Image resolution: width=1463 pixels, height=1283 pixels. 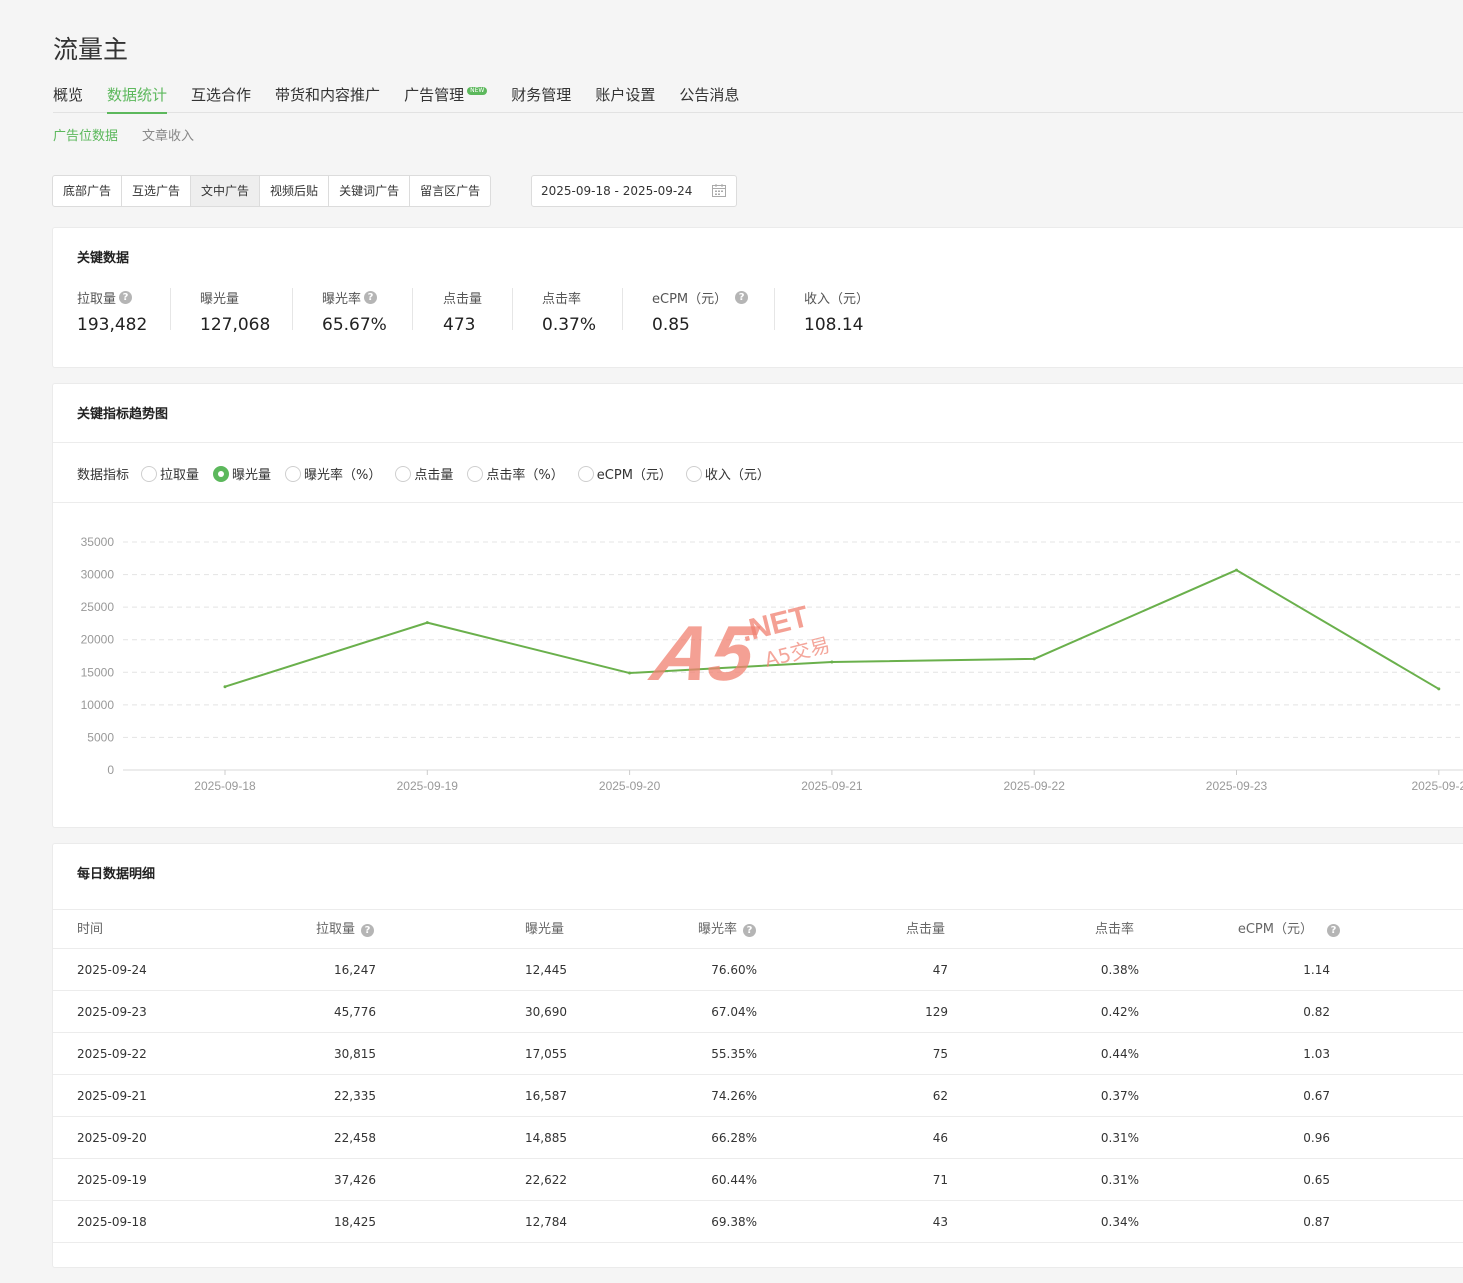 What do you see at coordinates (1119, 1054) in the screenshot?
I see `table-cell: 0.44%` at bounding box center [1119, 1054].